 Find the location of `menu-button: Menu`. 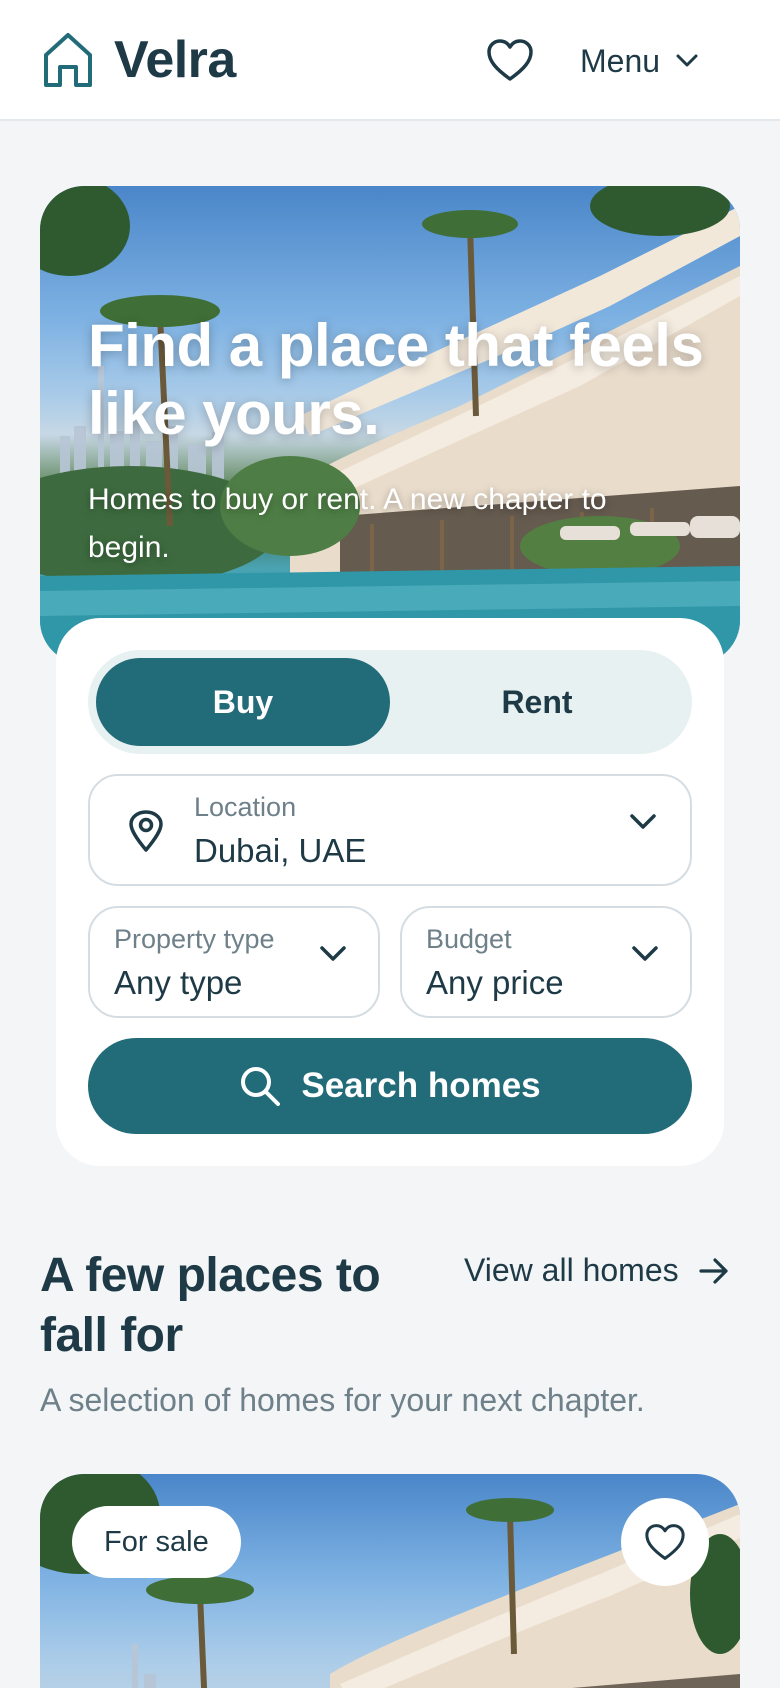

menu-button: Menu is located at coordinates (639, 61).